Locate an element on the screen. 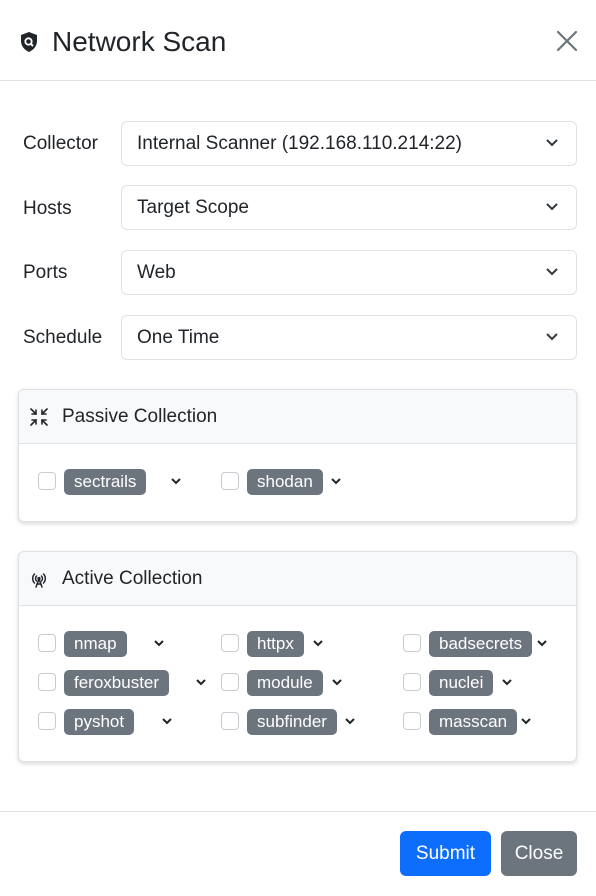  close-icon is located at coordinates (567, 41).